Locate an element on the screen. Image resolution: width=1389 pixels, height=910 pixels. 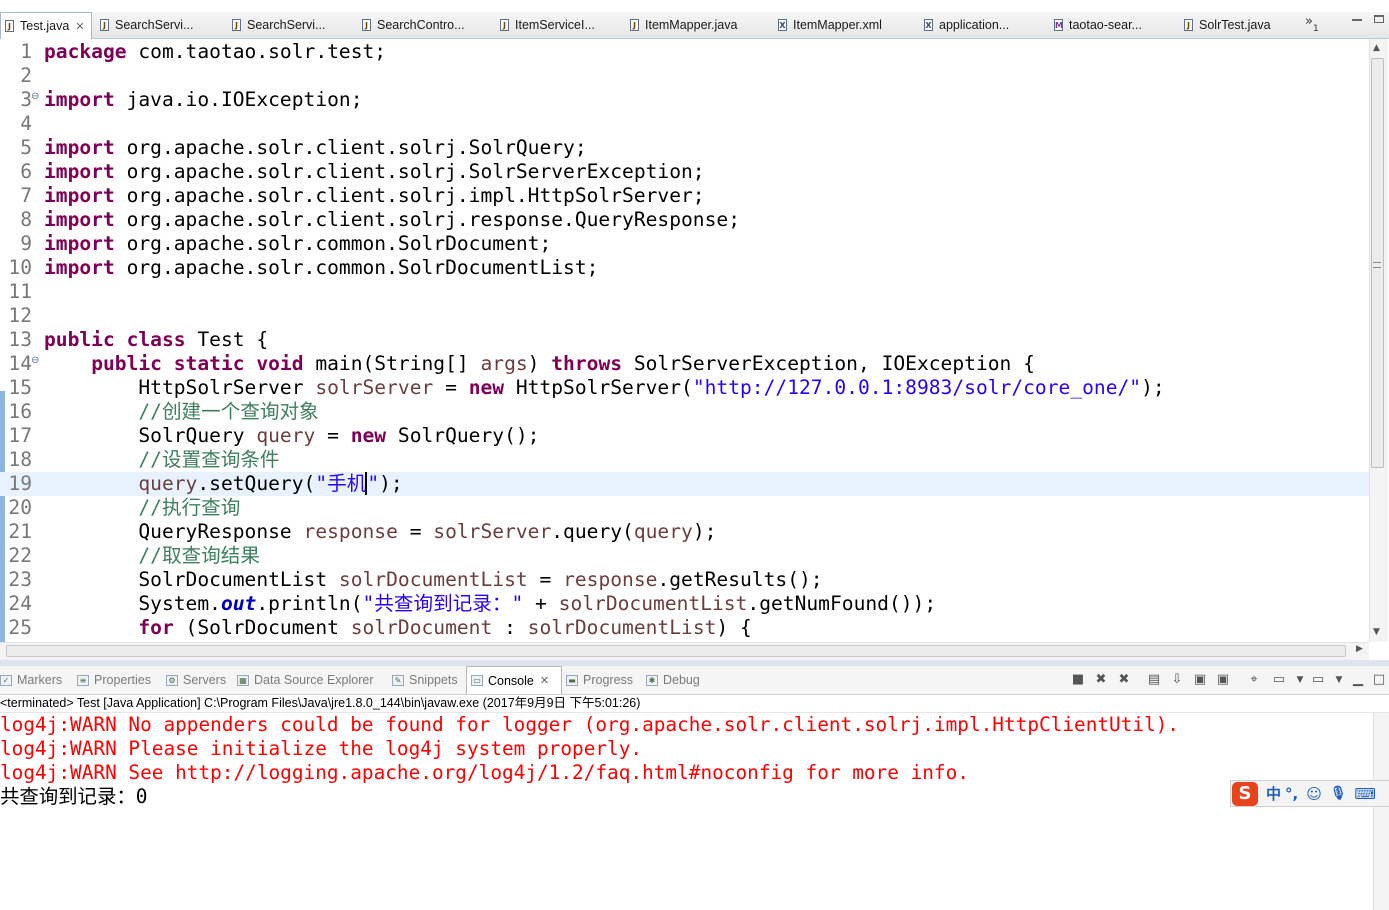
editor-horizontal-scroll-thumb is located at coordinates (676, 651).